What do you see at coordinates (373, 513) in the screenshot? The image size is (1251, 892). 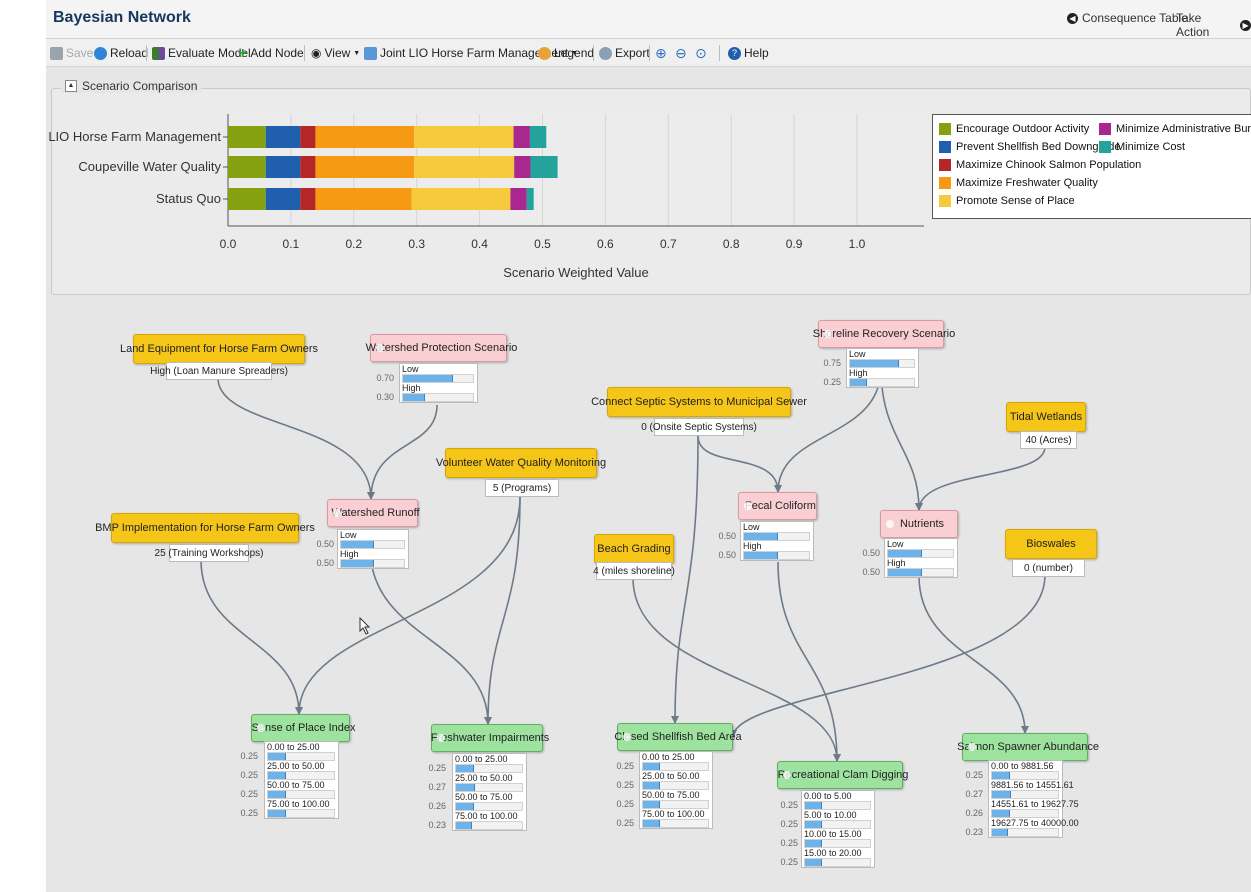 I see `node-title: Watershed Runoff` at bounding box center [373, 513].